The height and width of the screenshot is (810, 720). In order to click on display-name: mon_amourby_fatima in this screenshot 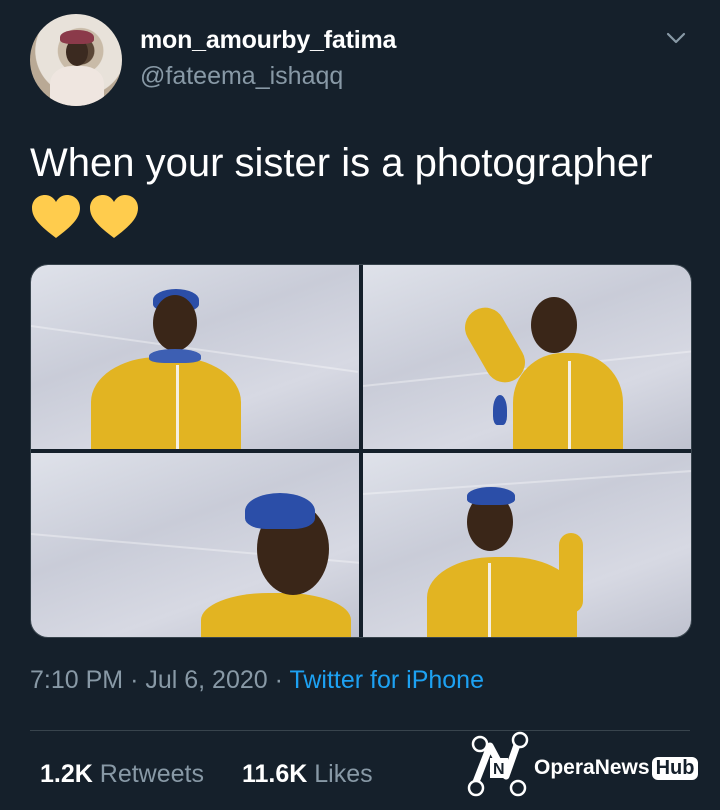, I will do `click(268, 40)`.